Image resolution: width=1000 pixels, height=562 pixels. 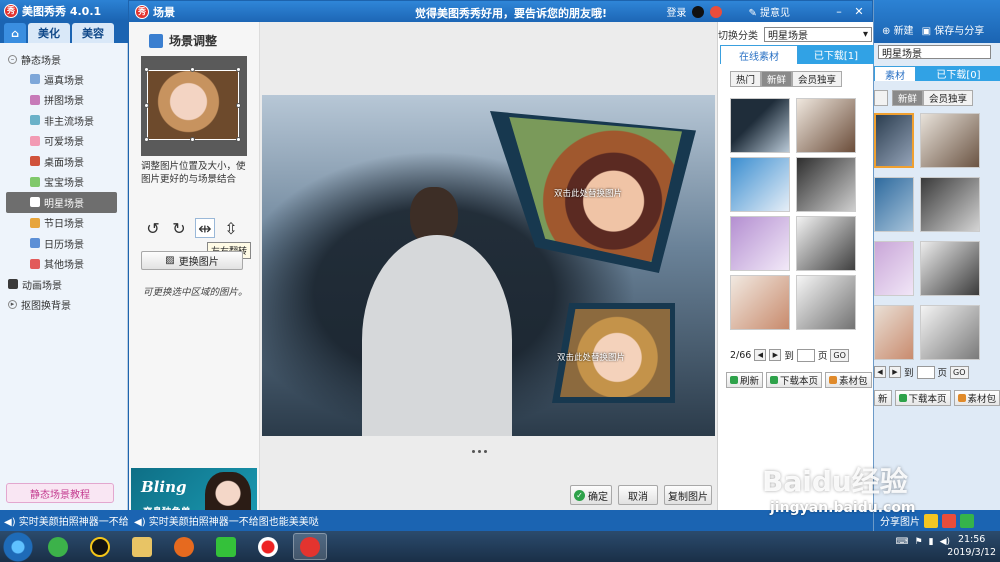 What do you see at coordinates (142, 546) in the screenshot?
I see `taskbar-app-explorer` at bounding box center [142, 546].